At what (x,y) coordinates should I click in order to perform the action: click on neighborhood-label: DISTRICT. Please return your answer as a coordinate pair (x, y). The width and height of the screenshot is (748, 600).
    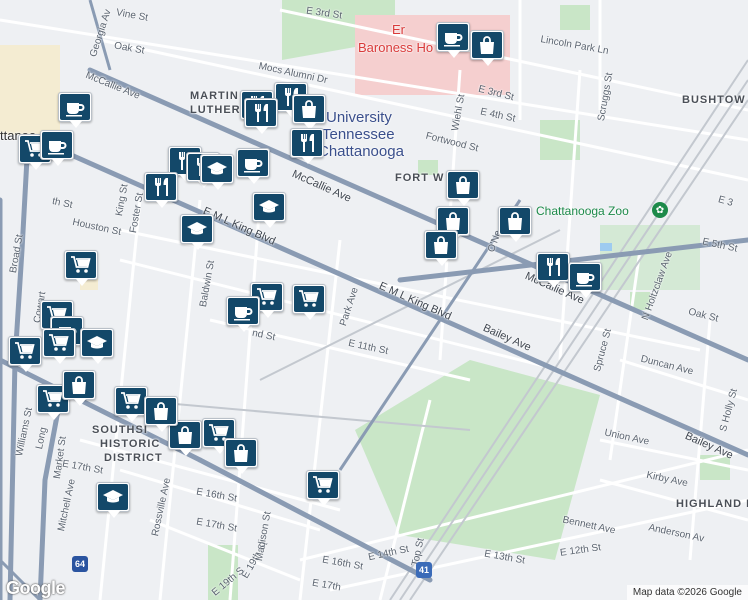
    Looking at the image, I should click on (133, 458).